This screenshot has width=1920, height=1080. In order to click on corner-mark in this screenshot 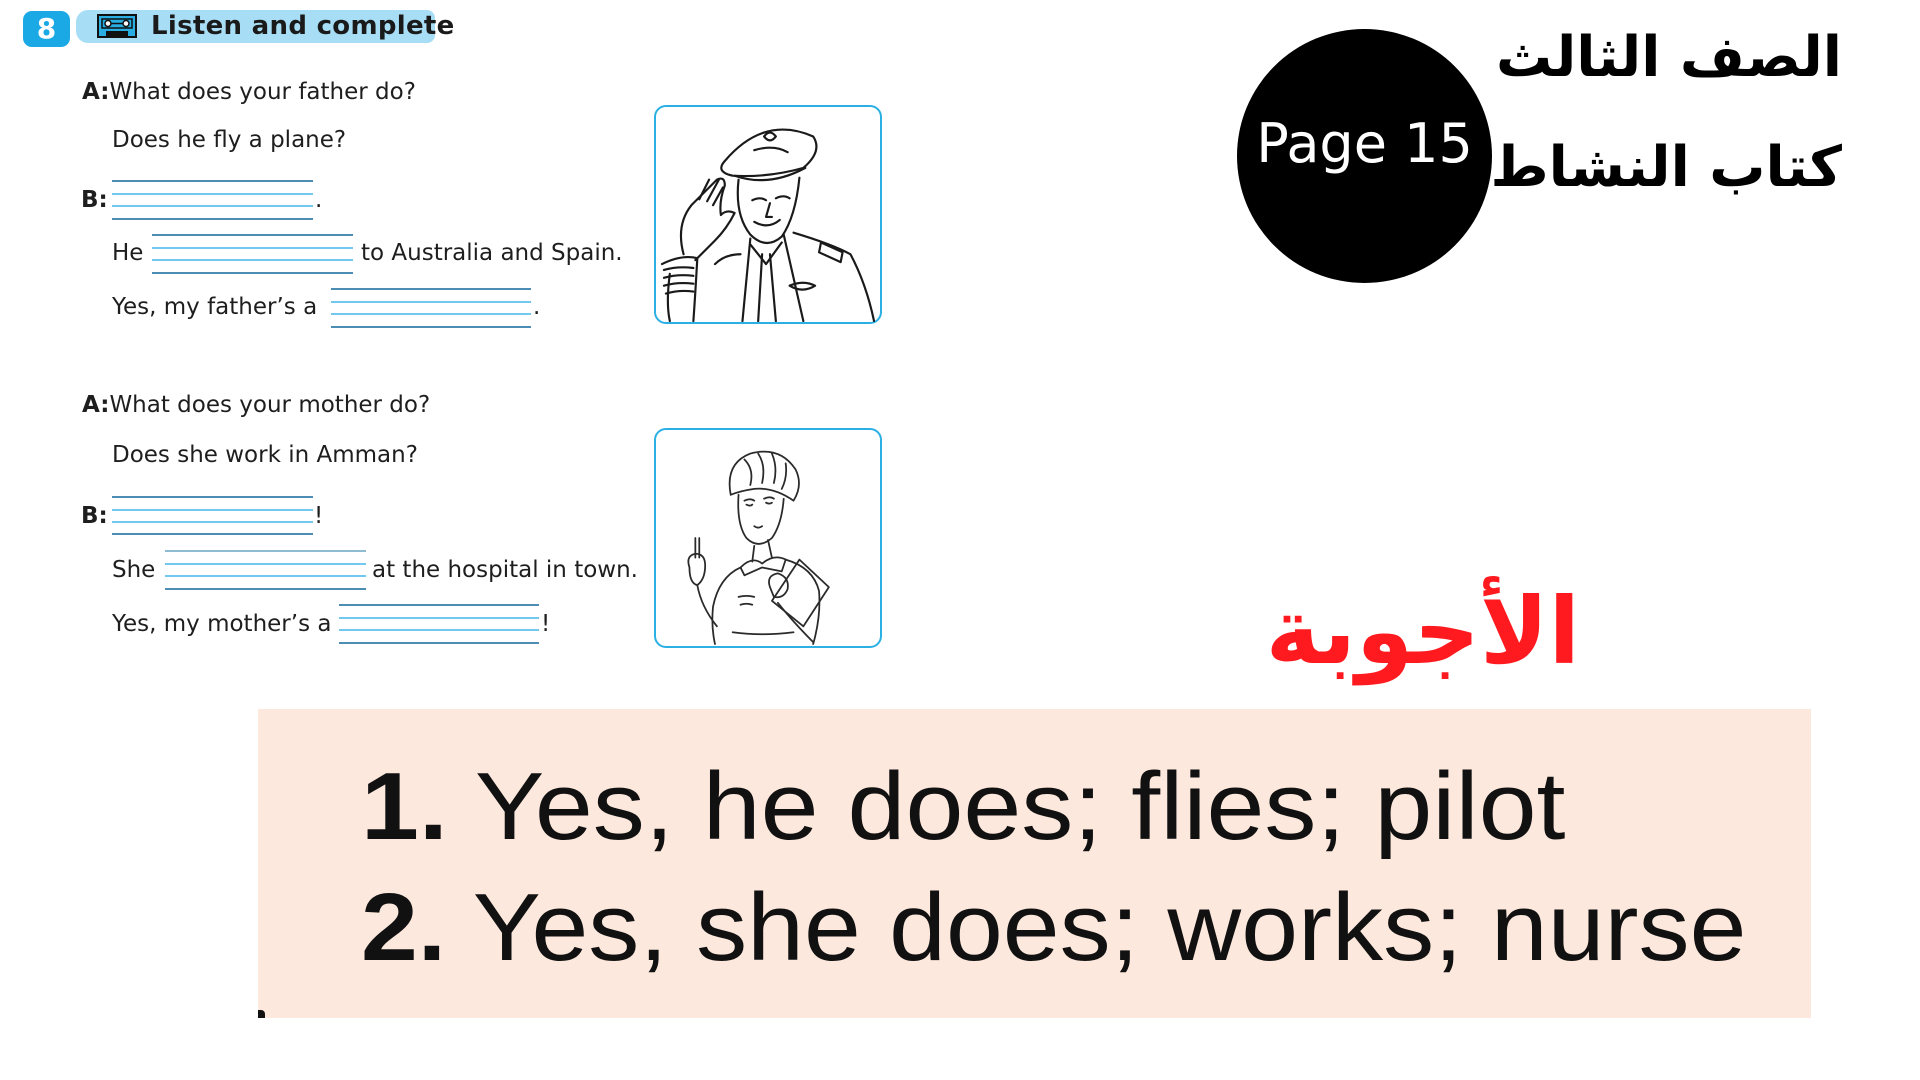, I will do `click(261, 1014)`.